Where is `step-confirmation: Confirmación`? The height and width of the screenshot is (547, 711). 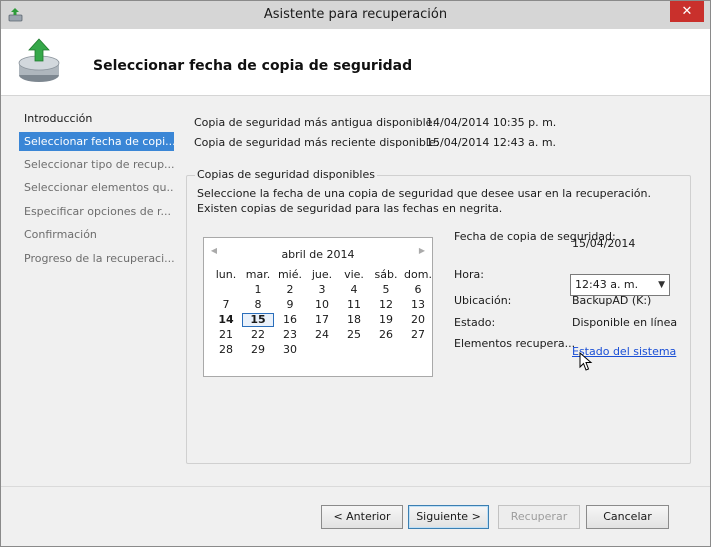
step-confirmation: Confirmación is located at coordinates (60, 234).